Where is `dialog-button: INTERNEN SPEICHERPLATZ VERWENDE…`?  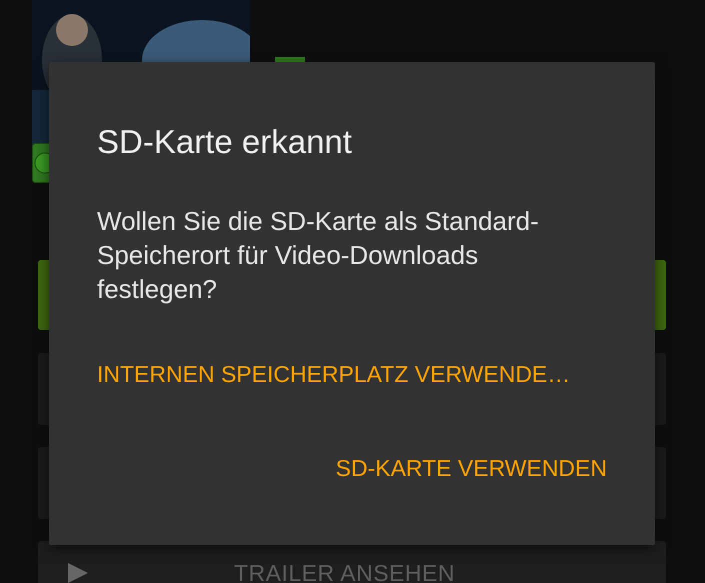
dialog-button: INTERNEN SPEICHERPLATZ VERWENDE… is located at coordinates (333, 374).